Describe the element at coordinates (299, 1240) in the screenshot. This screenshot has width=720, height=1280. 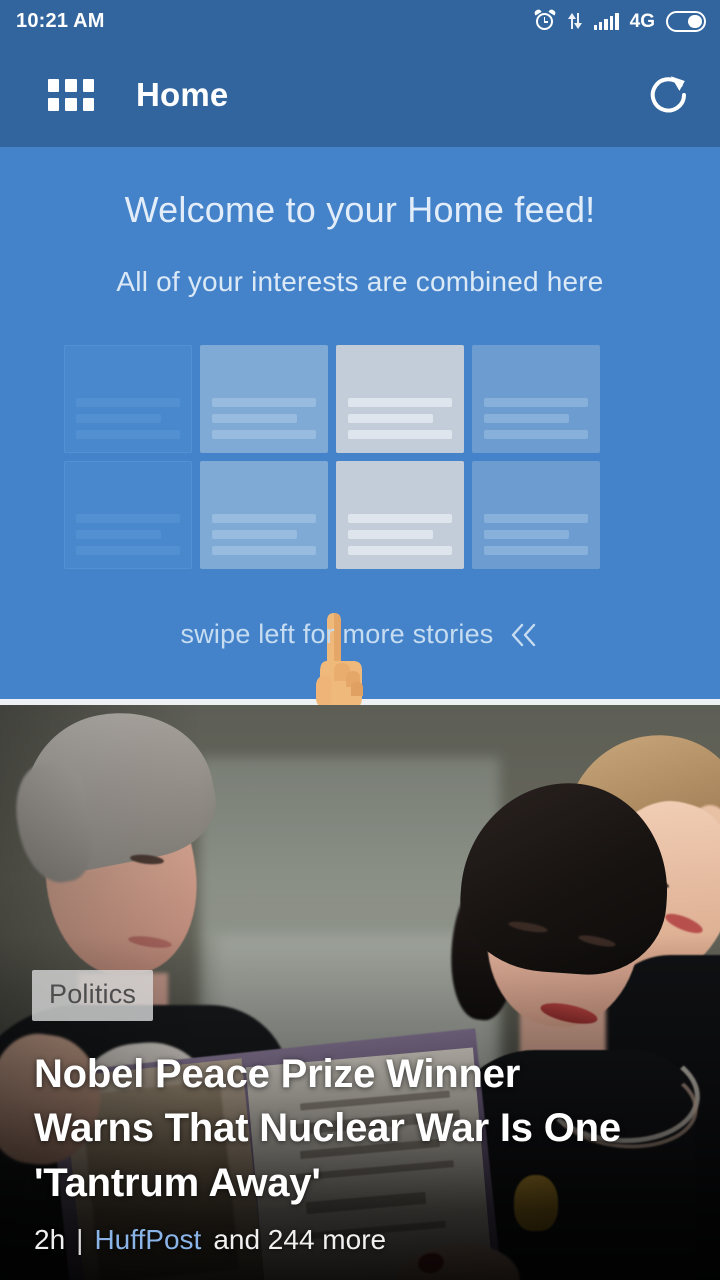
I see `story-more-count: and 244 more` at that location.